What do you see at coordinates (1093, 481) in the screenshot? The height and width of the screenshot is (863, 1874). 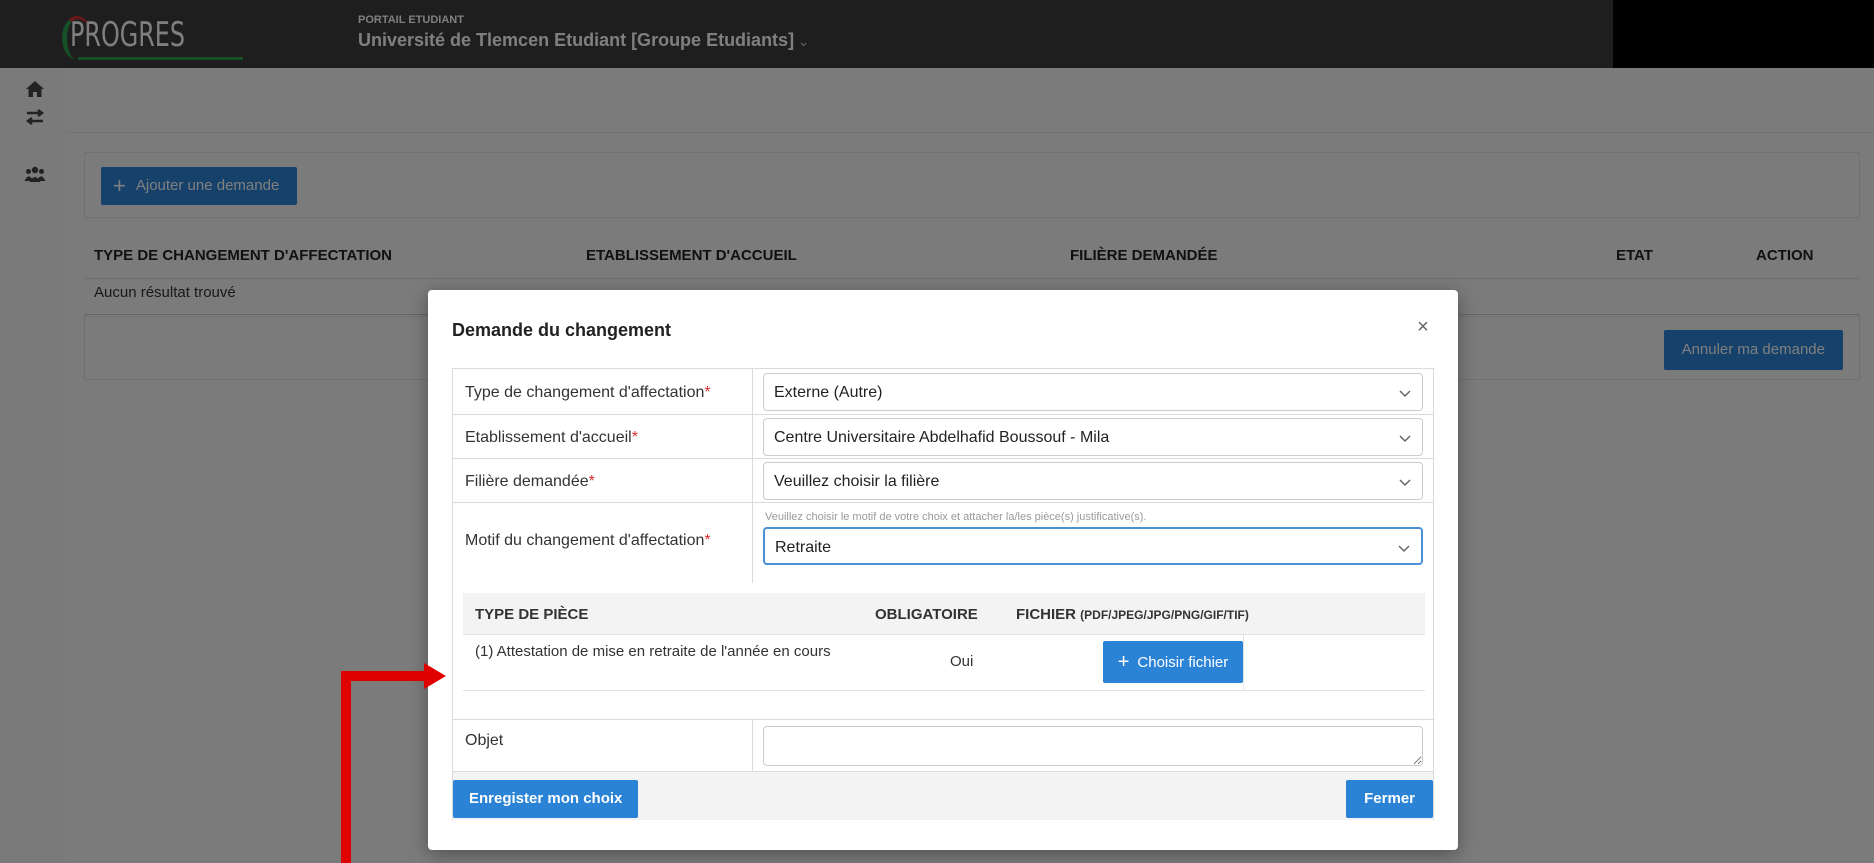 I see `filiere-select: Veuillez choisir la filière` at bounding box center [1093, 481].